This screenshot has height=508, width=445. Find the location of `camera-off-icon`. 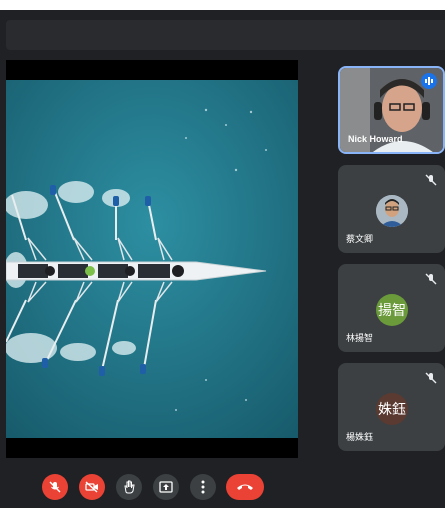

camera-off-icon is located at coordinates (91, 487).